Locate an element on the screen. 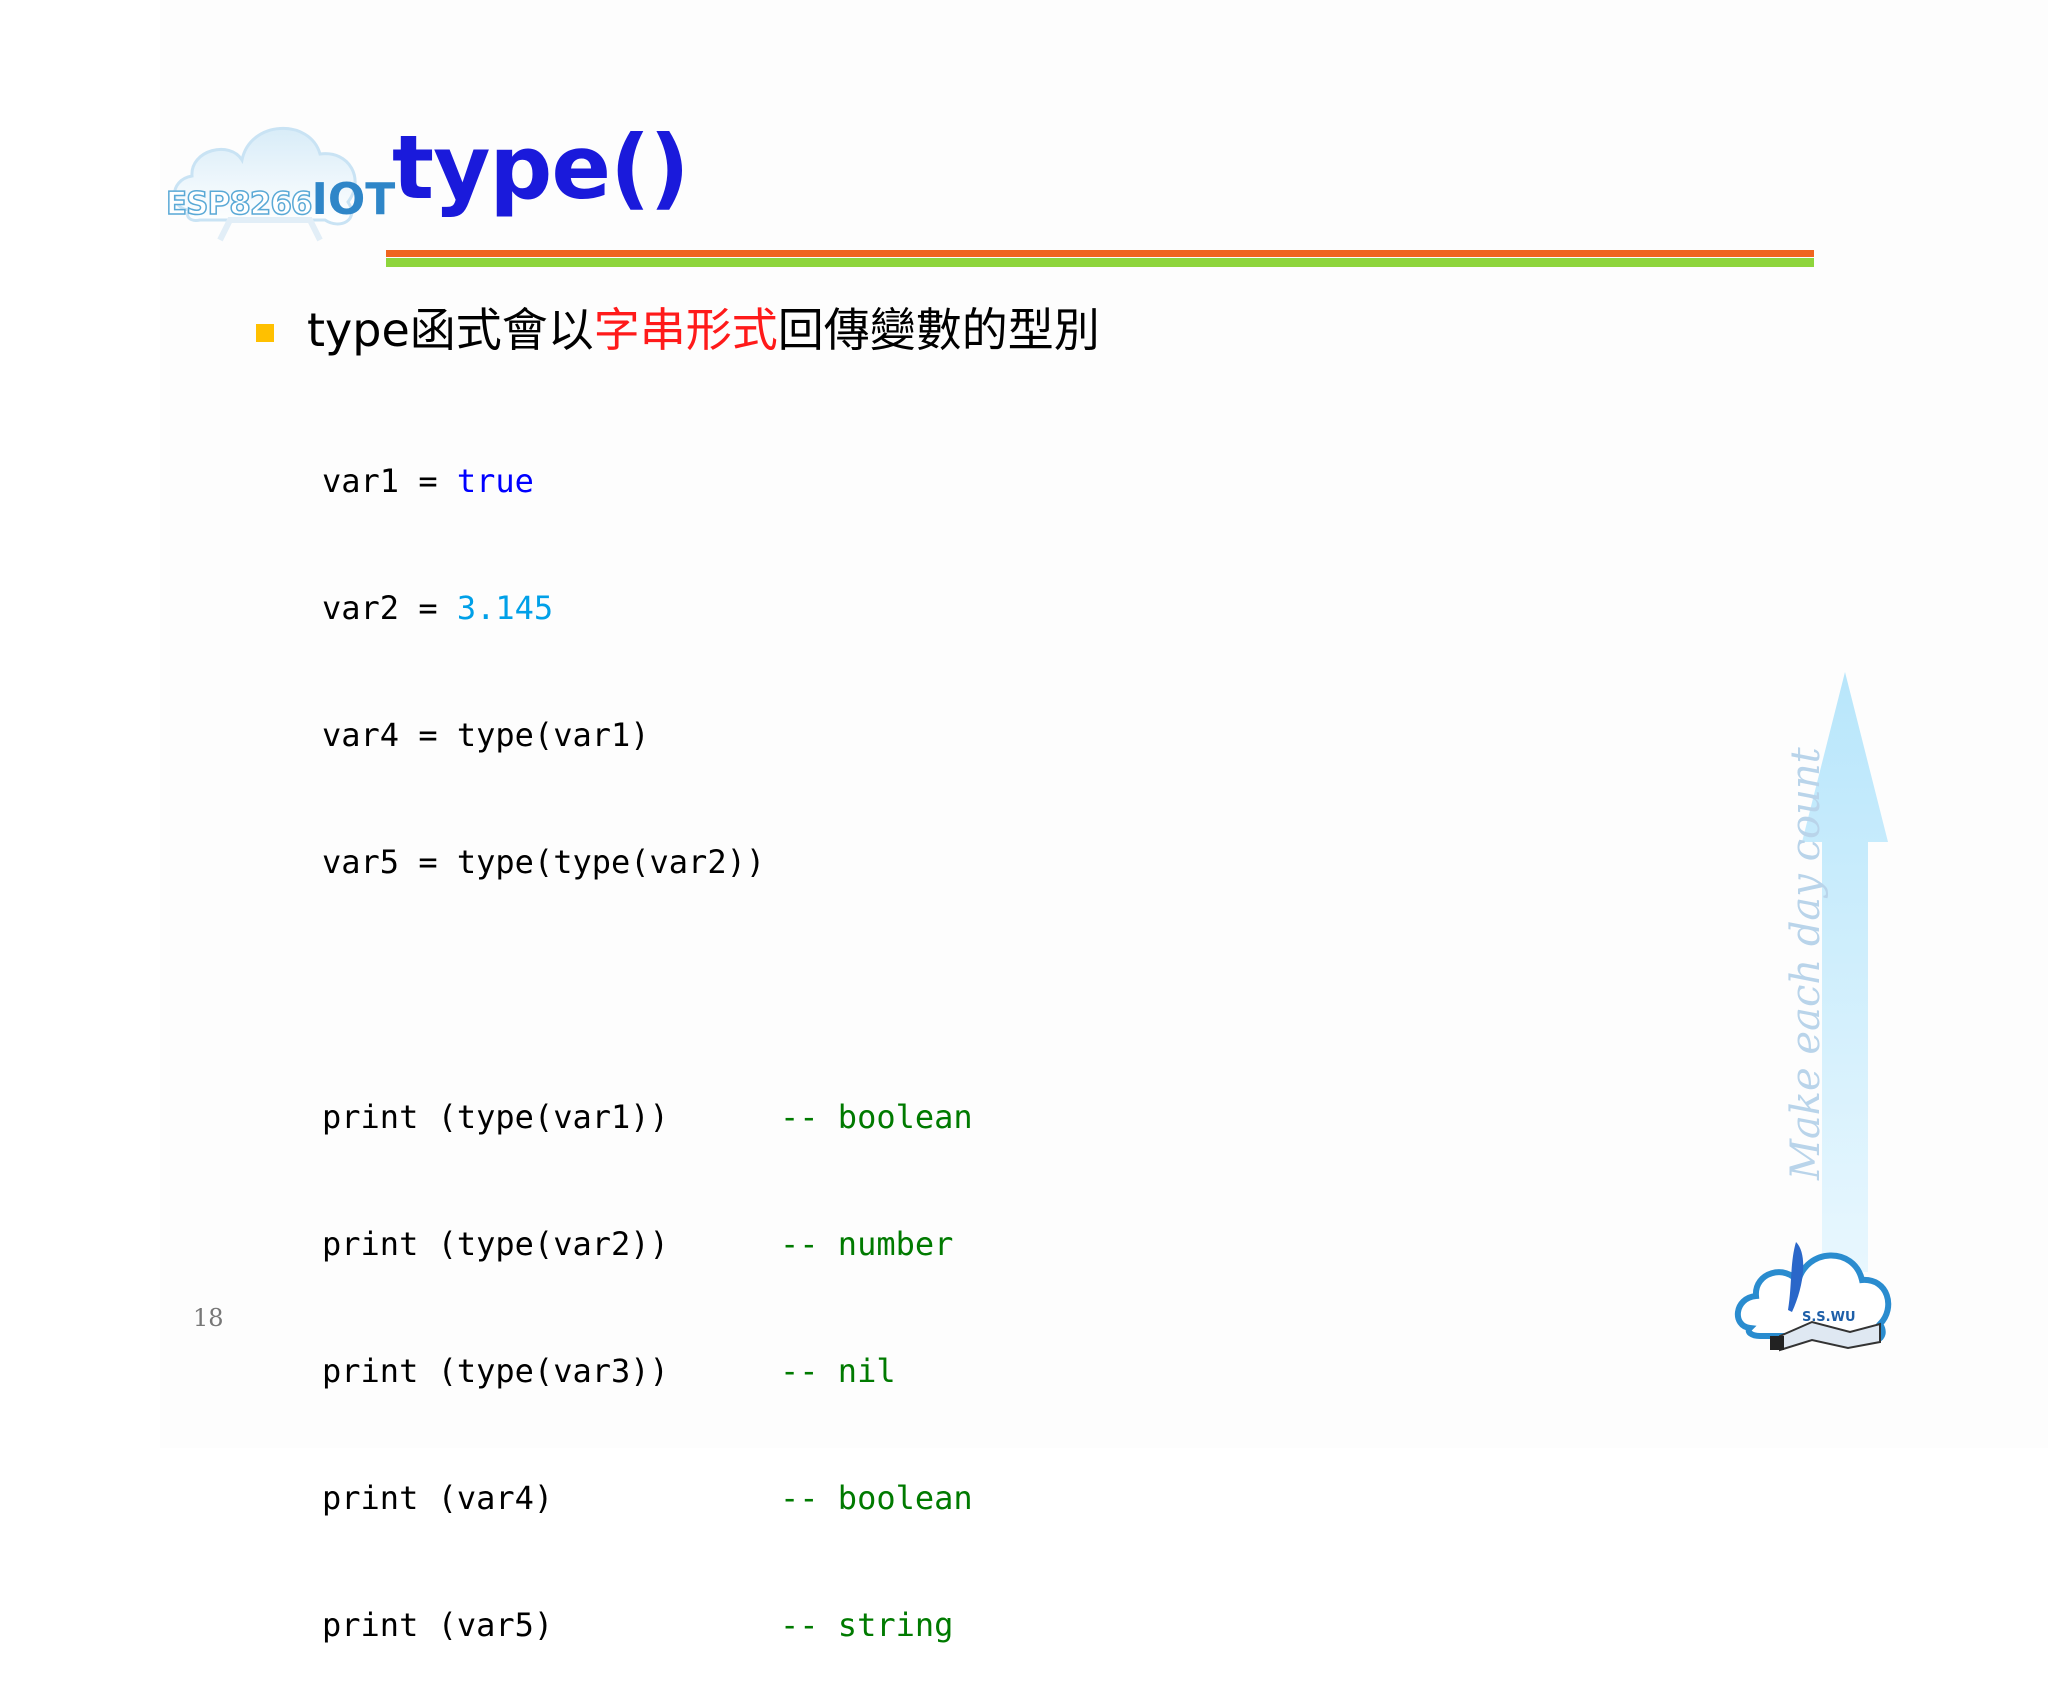 The image size is (2048, 1689). title-rule-orange is located at coordinates (1100, 253).